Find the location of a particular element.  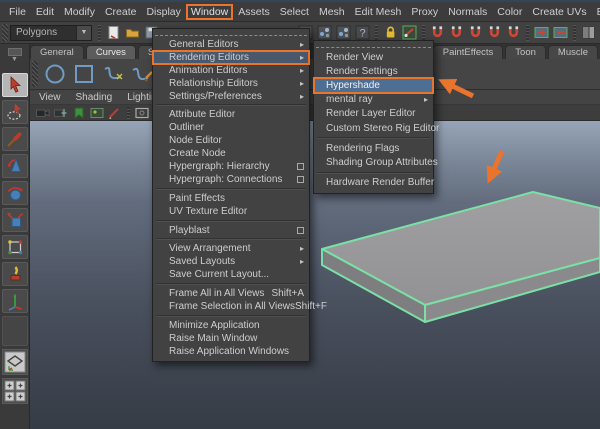

submenu-item-mental-ray: mental ray ▸ is located at coordinates (373, 100).